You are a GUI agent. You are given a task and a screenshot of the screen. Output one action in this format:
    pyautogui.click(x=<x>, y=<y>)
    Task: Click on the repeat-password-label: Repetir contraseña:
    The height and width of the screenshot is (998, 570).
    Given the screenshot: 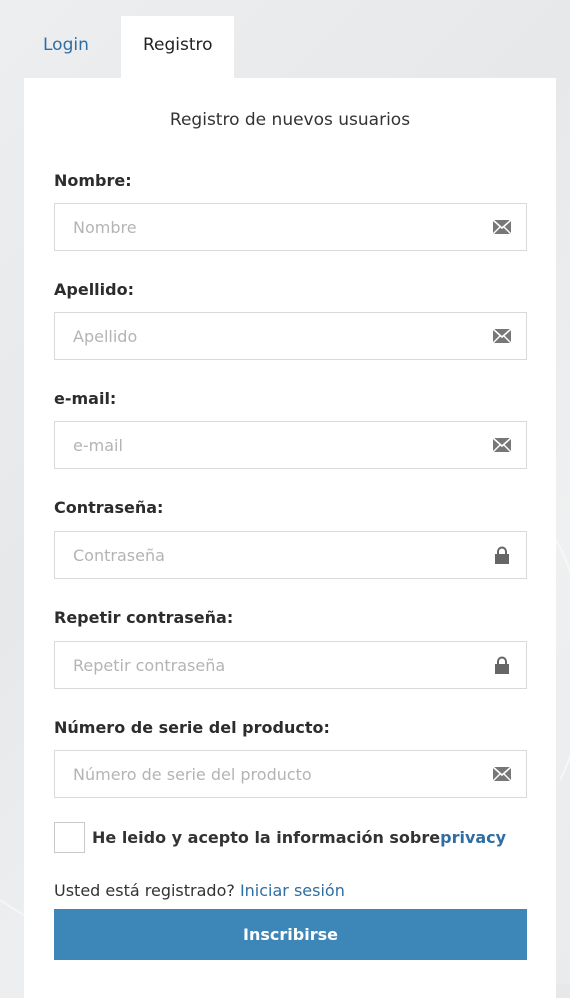 What is the action you would take?
    pyautogui.click(x=144, y=617)
    